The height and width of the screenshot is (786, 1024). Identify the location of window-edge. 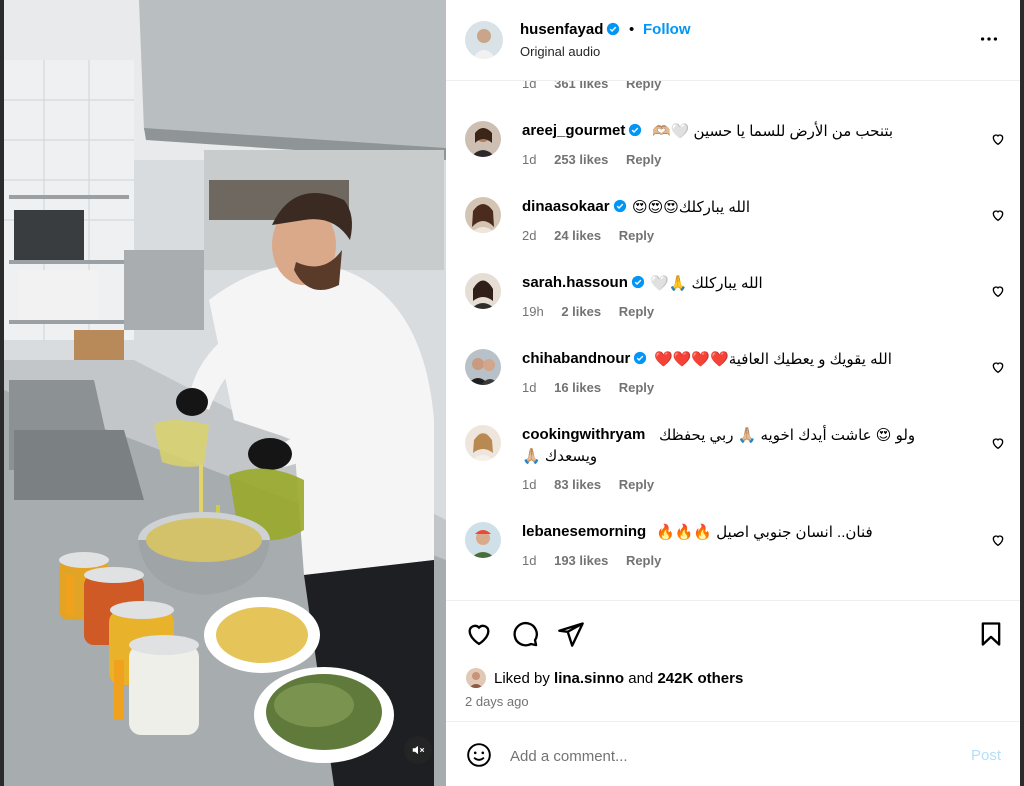
(1022, 393).